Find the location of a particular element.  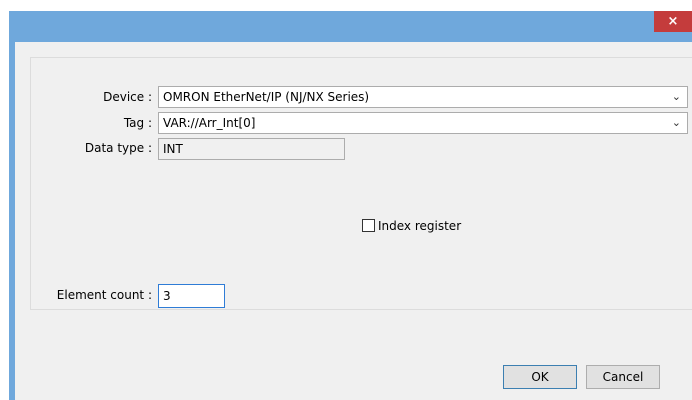

datatype-label: Data type : is located at coordinates (118, 148).